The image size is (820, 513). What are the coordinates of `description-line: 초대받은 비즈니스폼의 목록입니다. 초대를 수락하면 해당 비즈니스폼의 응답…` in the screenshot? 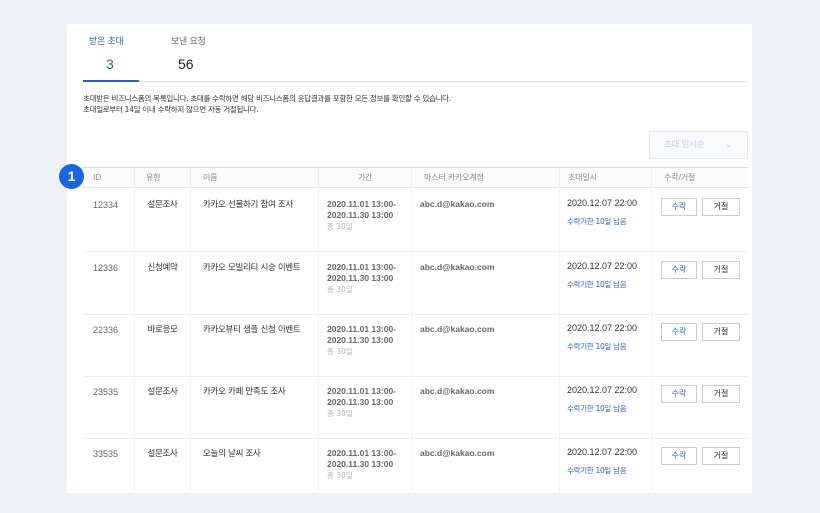 It's located at (267, 98).